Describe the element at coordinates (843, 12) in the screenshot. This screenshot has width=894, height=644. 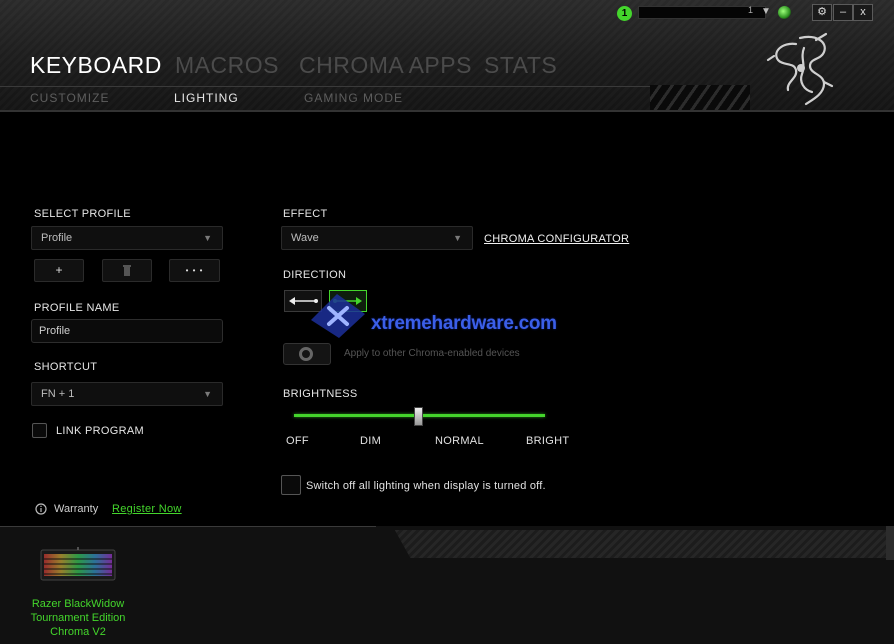
I see `minimize-button: –` at that location.